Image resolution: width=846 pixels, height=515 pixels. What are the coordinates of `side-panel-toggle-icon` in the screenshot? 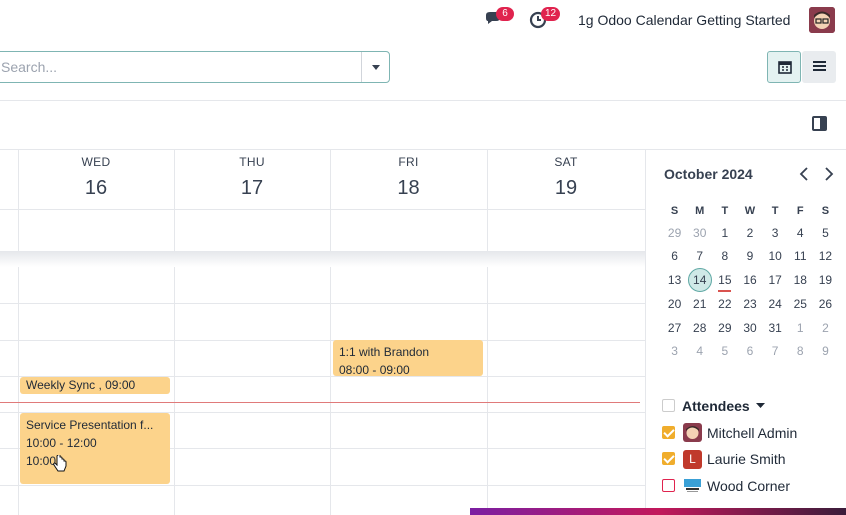 It's located at (819, 123).